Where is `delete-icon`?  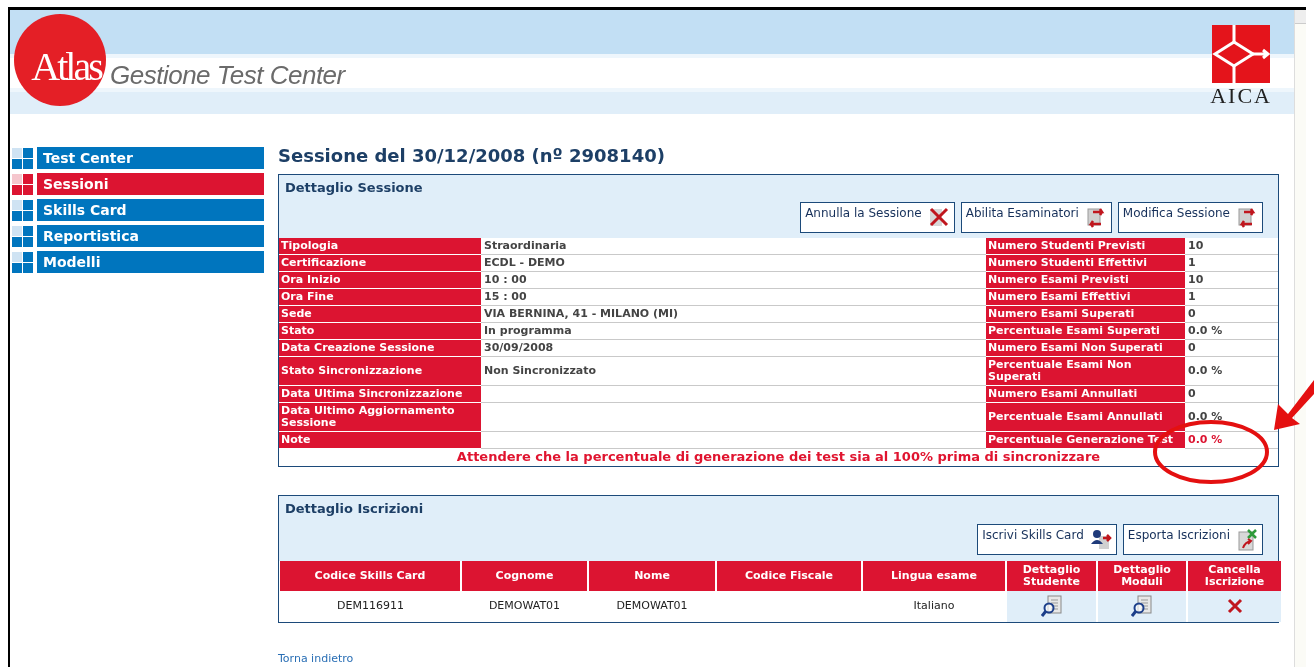 delete-icon is located at coordinates (1234, 606).